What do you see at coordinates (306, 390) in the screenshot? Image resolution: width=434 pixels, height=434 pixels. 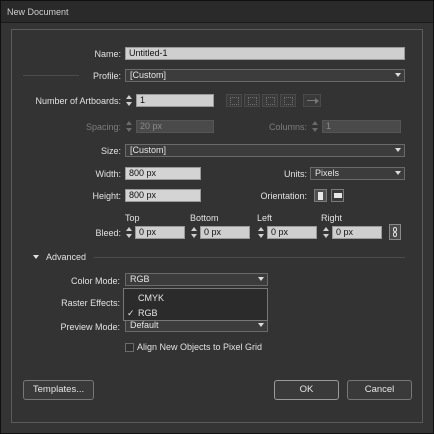 I see `ok-button: OK` at bounding box center [306, 390].